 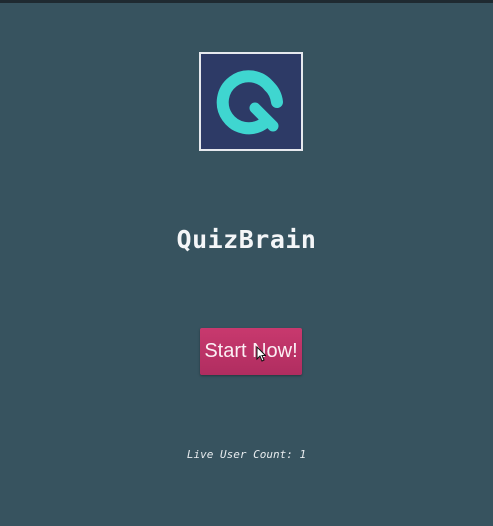 I want to click on live-user-count-value: 1, so click(x=303, y=454).